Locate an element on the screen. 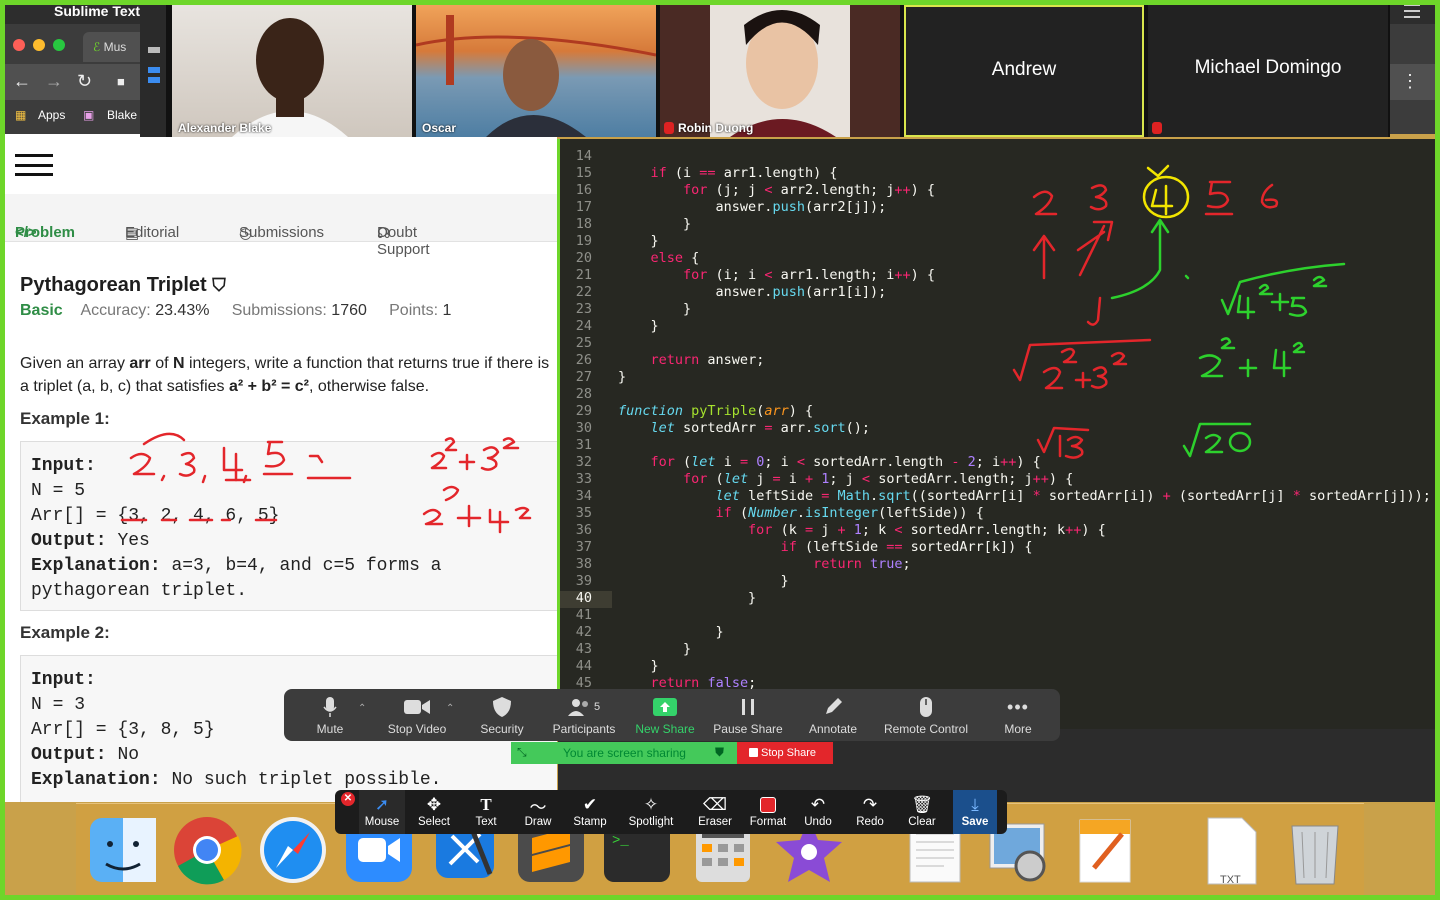 The width and height of the screenshot is (1440, 900). line-number: 21 is located at coordinates (583, 275).